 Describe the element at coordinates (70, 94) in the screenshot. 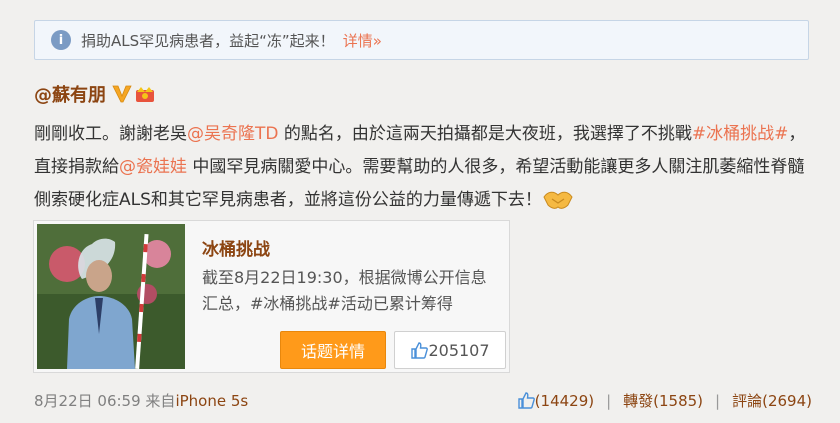

I see `username-link: @蘇有朋` at that location.